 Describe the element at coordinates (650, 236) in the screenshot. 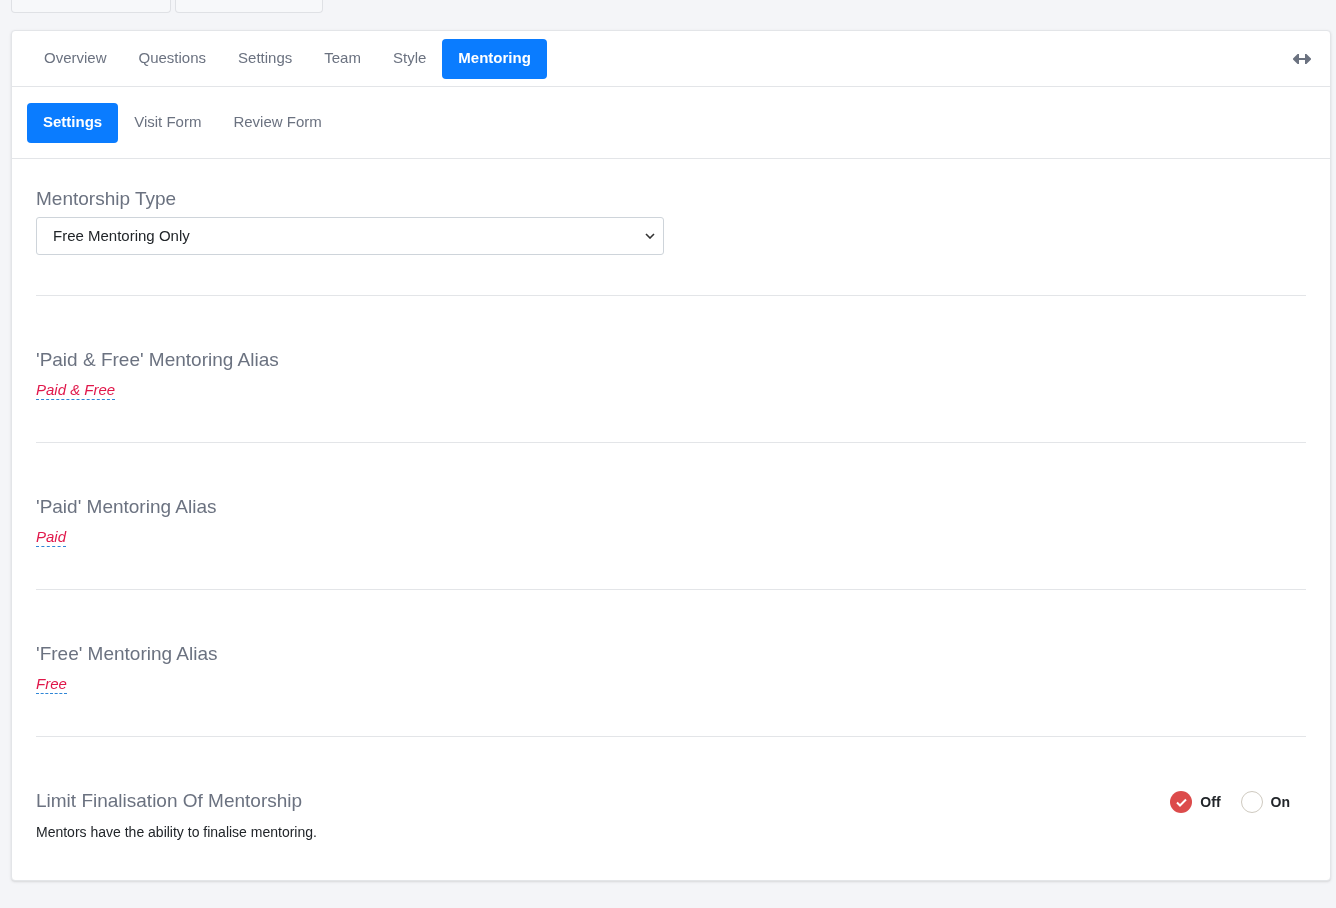

I see `chevron-down-icon` at that location.